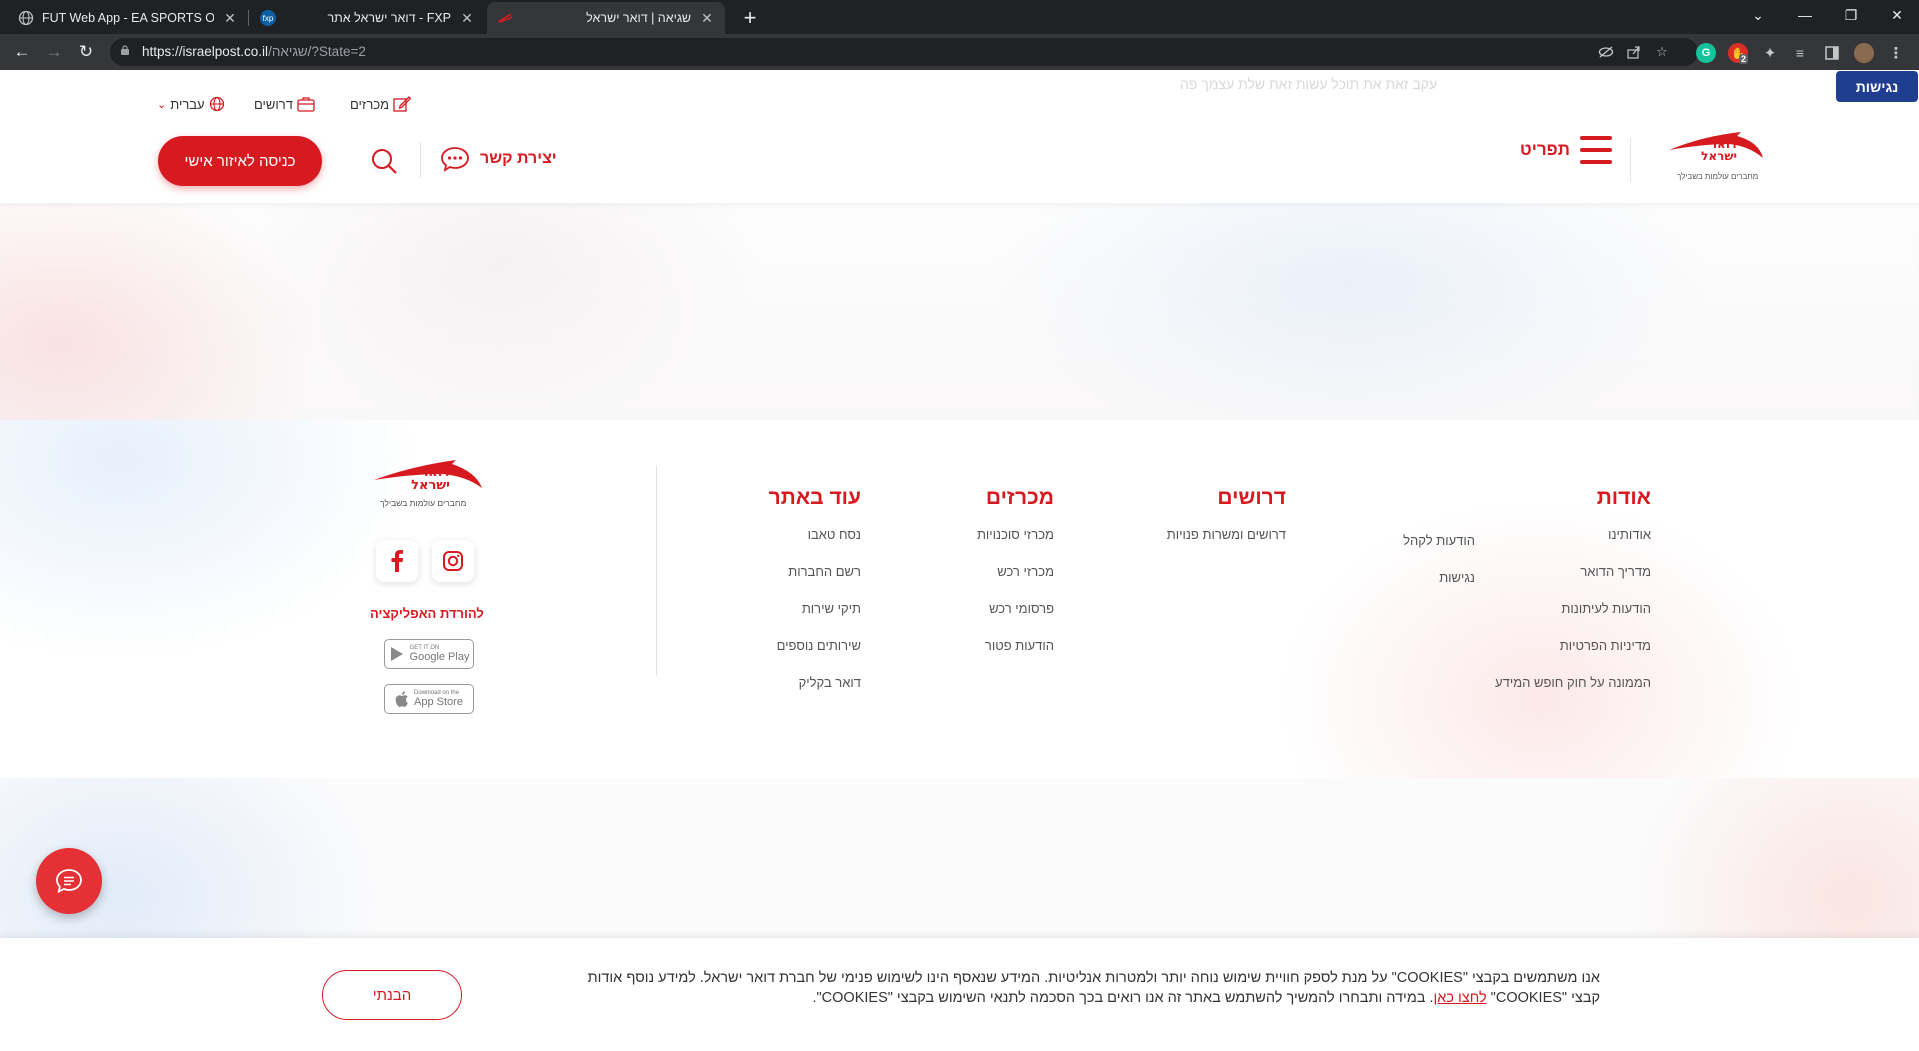 This screenshot has width=1919, height=1051. What do you see at coordinates (1439, 585) in the screenshot?
I see `footer-link: נגישות` at bounding box center [1439, 585].